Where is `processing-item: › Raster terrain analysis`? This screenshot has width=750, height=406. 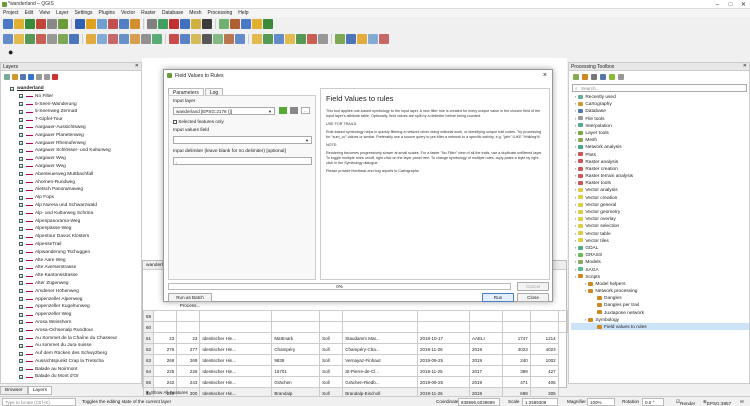
processing-item: › Raster terrain analysis is located at coordinates (660, 175).